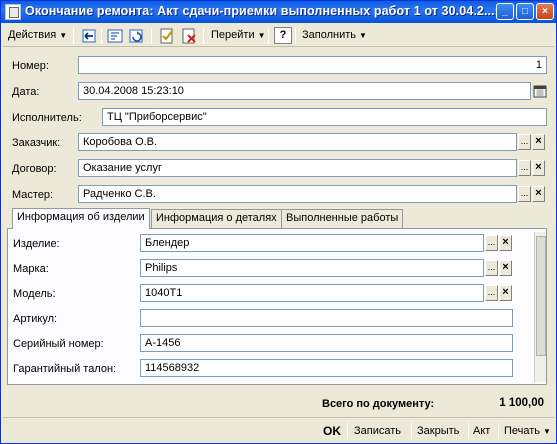 Image resolution: width=557 pixels, height=444 pixels. I want to click on article-label: Артикул:, so click(35, 319).